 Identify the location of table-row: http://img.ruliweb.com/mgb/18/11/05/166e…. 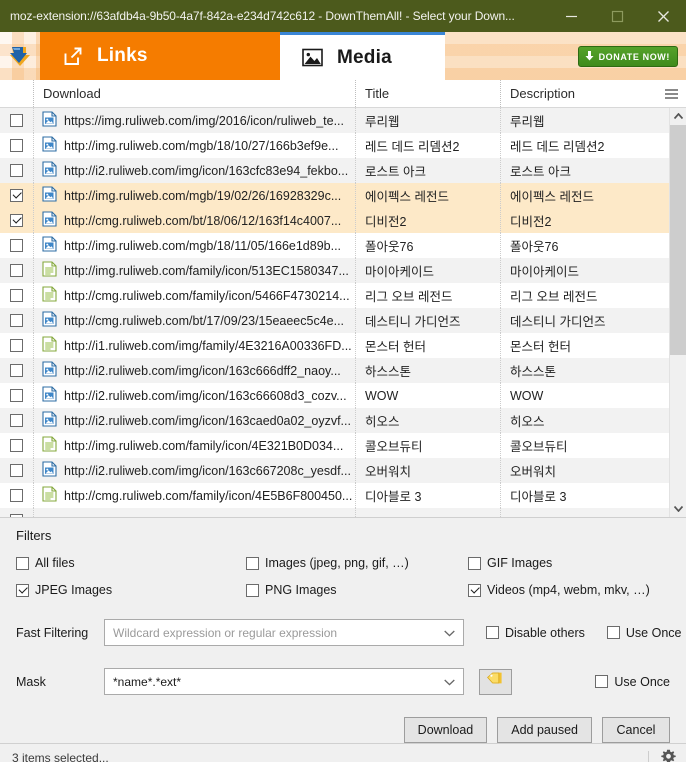
(334, 245).